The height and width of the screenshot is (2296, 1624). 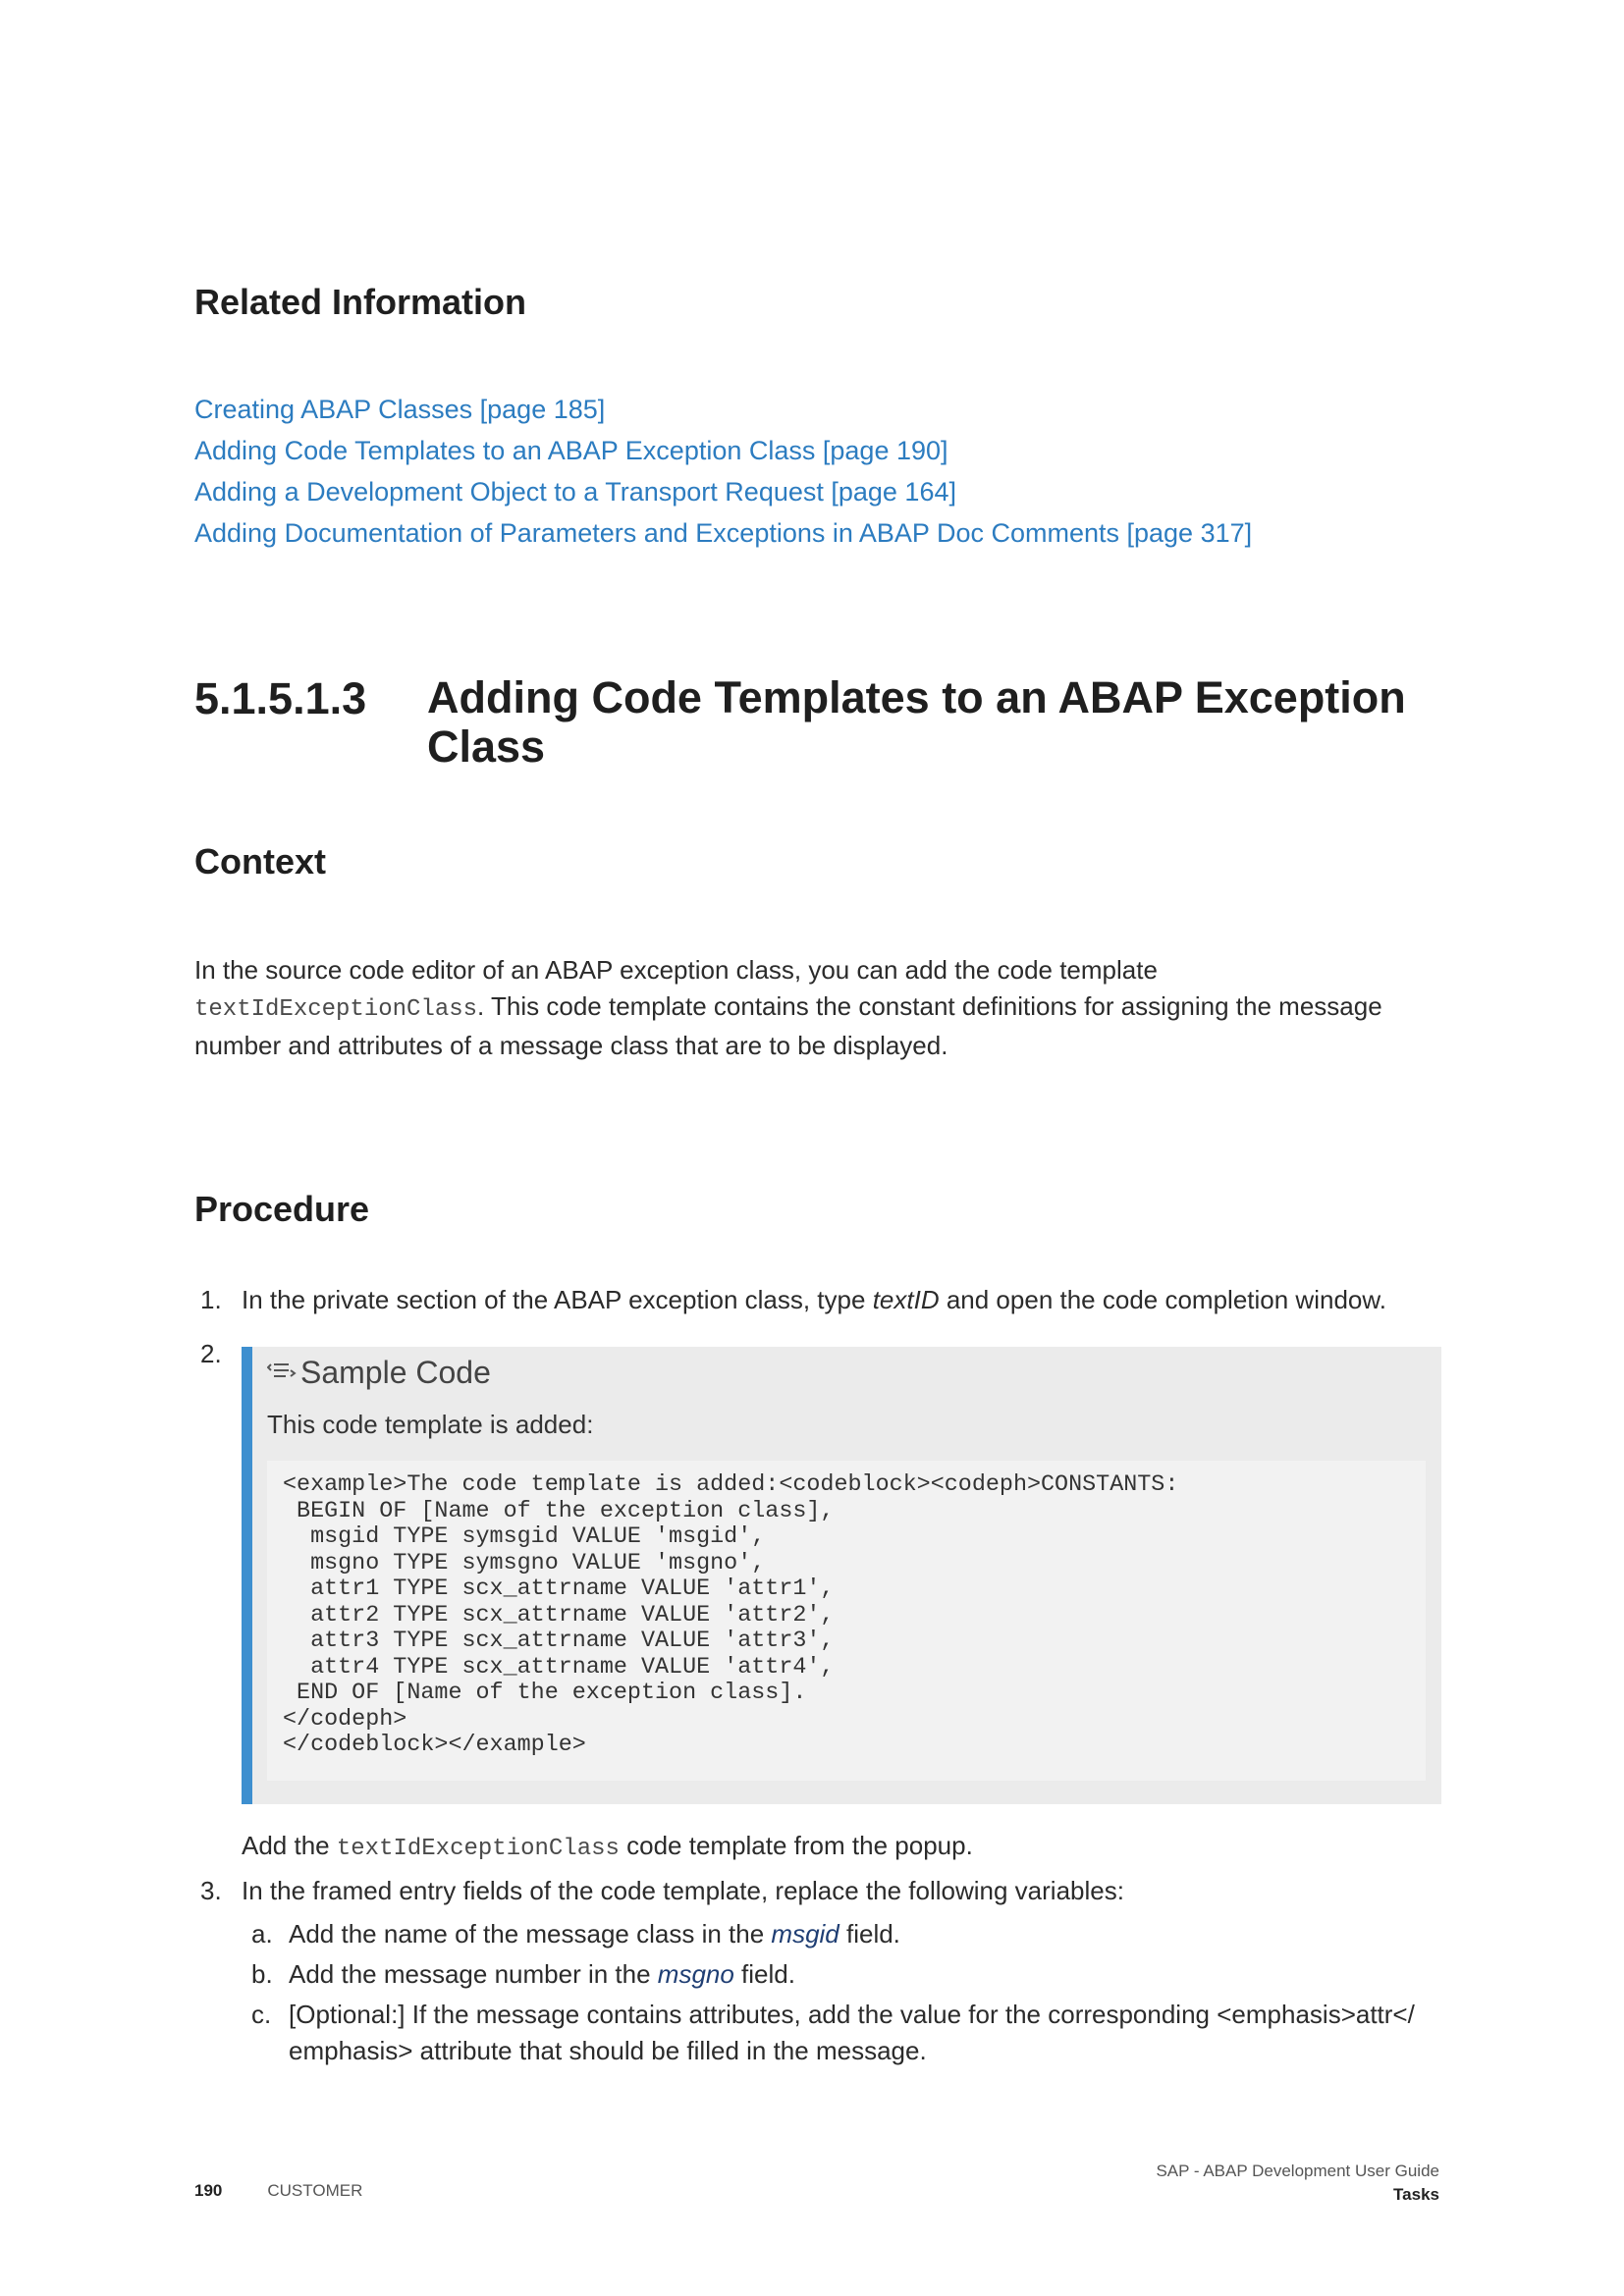 I want to click on substep-letter: a., so click(x=262, y=1934).